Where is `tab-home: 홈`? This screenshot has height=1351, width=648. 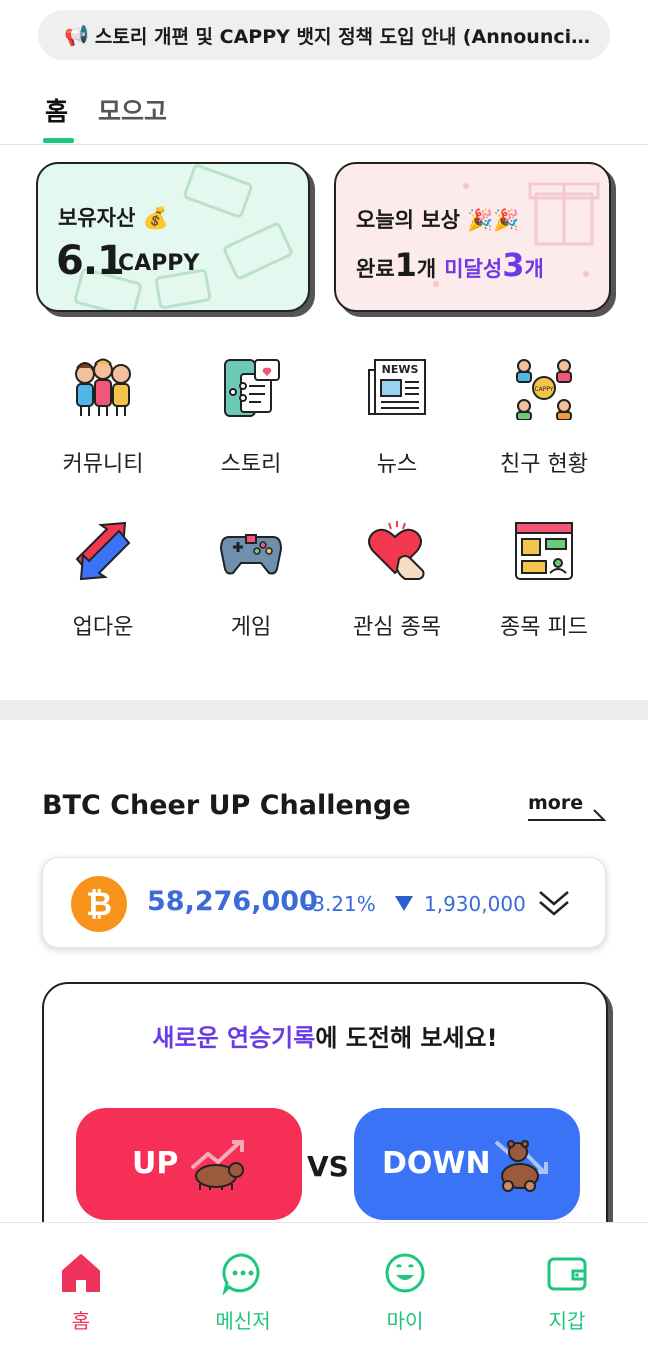
tab-home: 홈 is located at coordinates (56, 110).